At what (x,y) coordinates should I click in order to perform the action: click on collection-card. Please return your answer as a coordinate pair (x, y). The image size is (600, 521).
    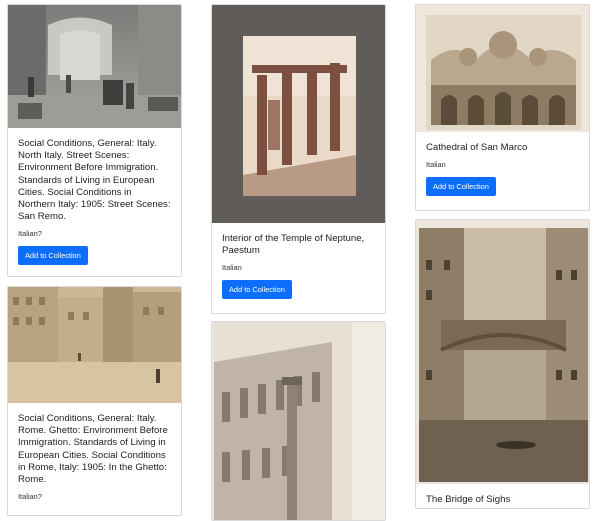
    Looking at the image, I should click on (298, 421).